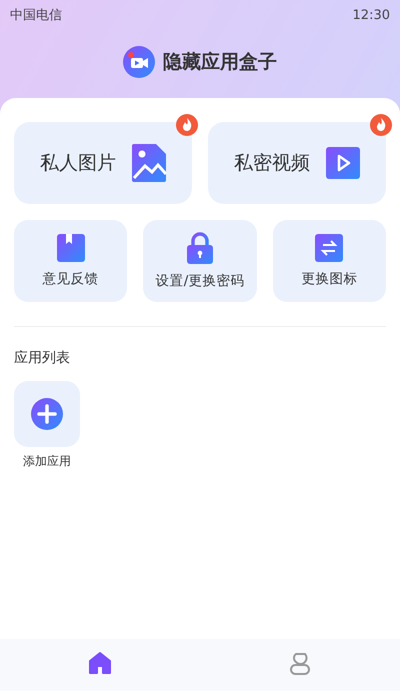  Describe the element at coordinates (100, 663) in the screenshot. I see `home-icon` at that location.